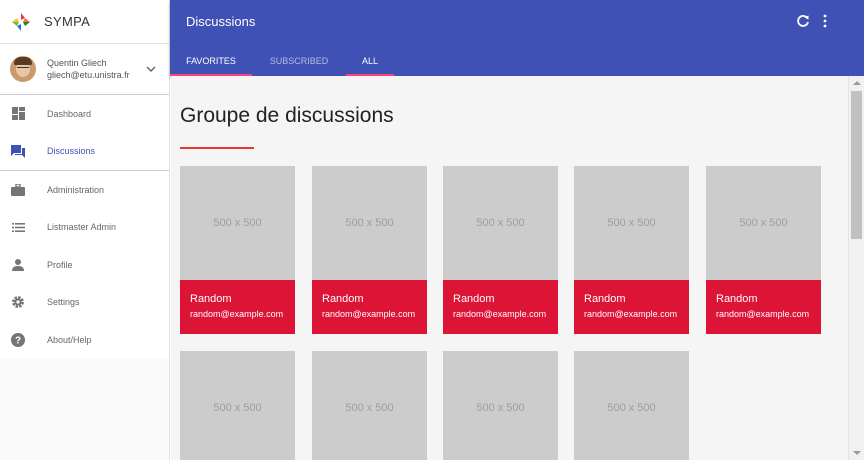  I want to click on tab-bar: Favorites Subscribed All, so click(282, 61).